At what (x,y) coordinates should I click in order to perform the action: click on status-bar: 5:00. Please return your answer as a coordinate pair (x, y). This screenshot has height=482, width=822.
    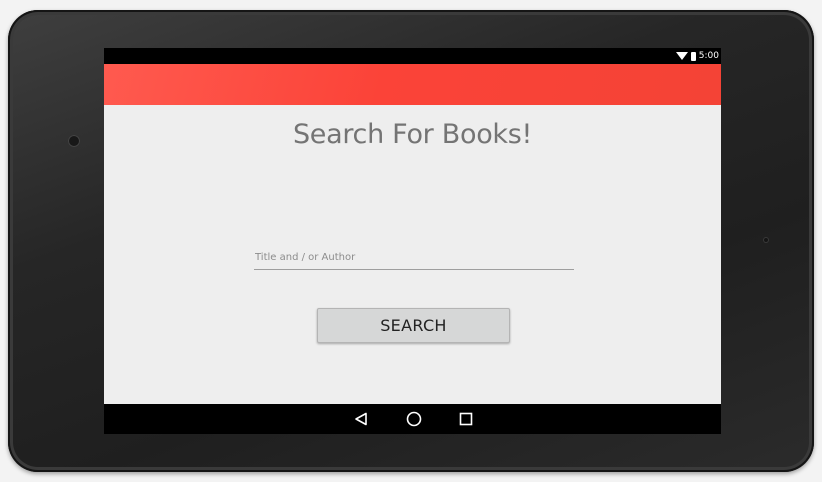
    Looking at the image, I should click on (412, 56).